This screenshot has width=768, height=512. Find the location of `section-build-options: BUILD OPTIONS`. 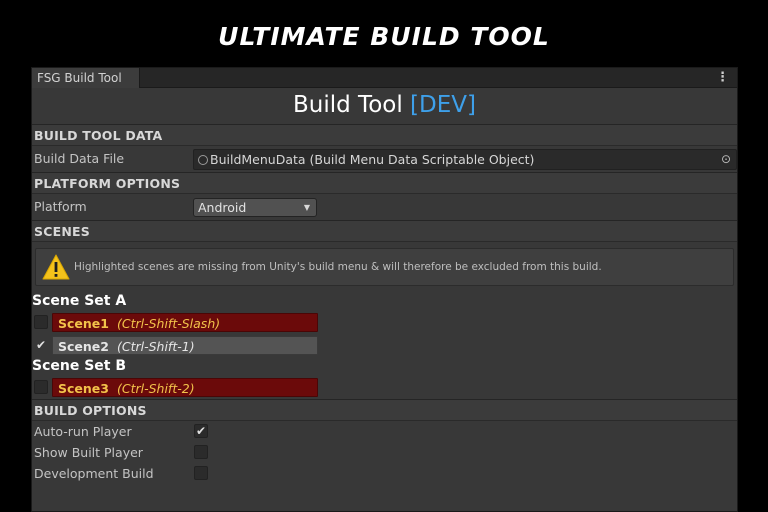

section-build-options: BUILD OPTIONS is located at coordinates (384, 410).